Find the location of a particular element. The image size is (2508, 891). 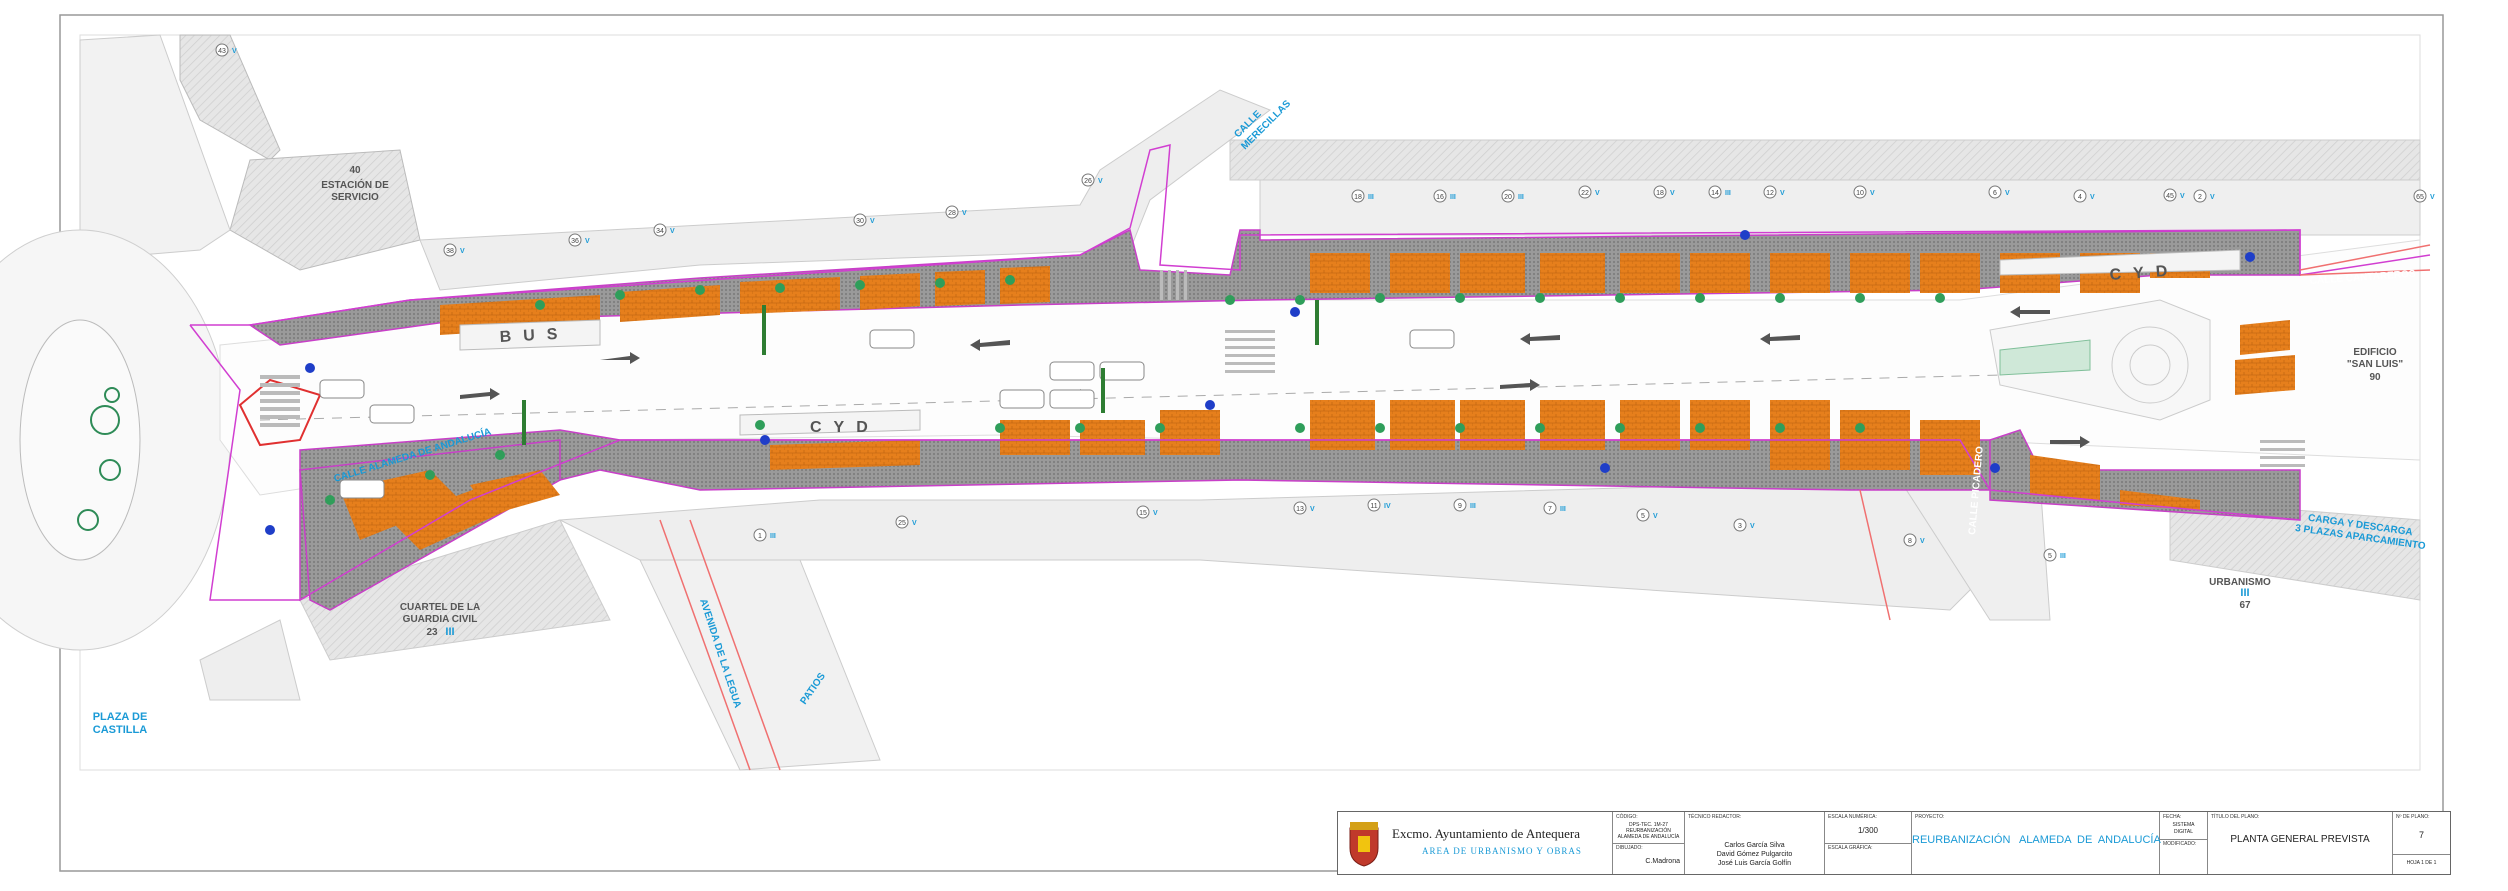

tag-number: 12 is located at coordinates (1770, 193).